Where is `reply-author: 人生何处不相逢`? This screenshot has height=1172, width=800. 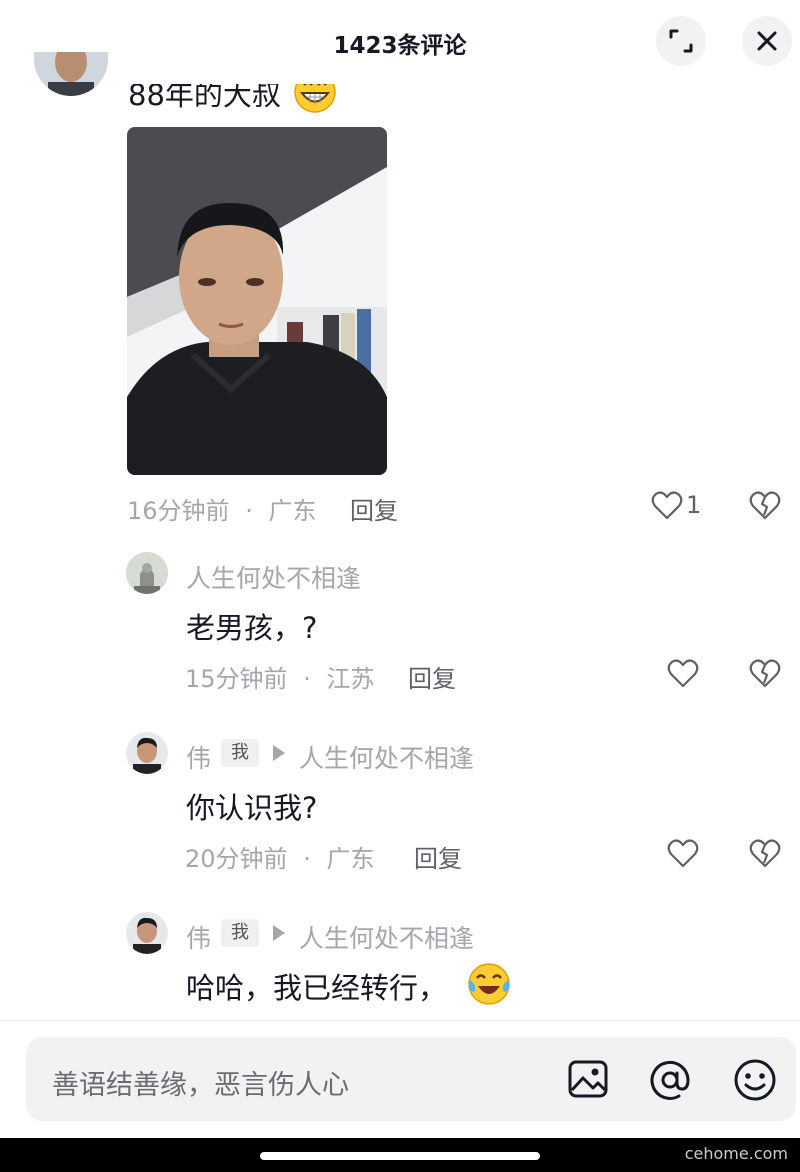 reply-author: 人生何处不相逢 is located at coordinates (273, 577).